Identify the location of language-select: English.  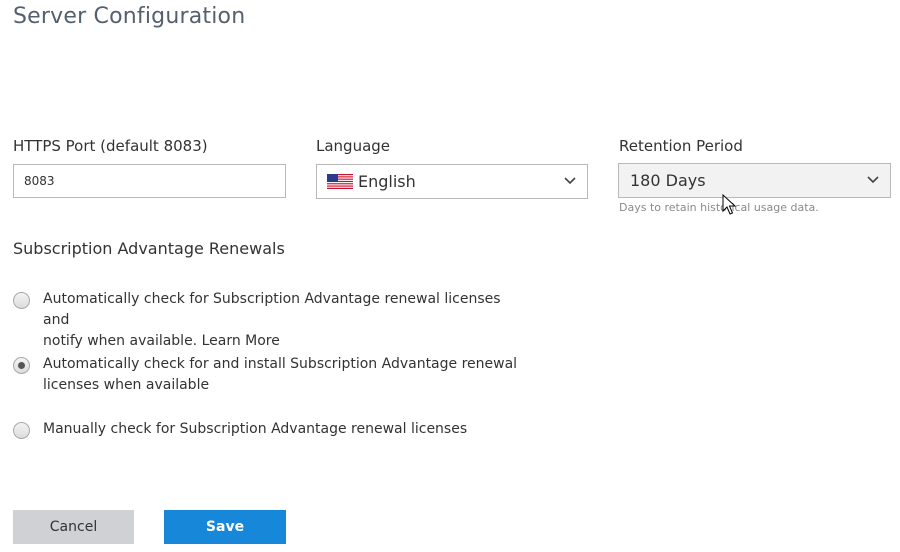
(452, 181).